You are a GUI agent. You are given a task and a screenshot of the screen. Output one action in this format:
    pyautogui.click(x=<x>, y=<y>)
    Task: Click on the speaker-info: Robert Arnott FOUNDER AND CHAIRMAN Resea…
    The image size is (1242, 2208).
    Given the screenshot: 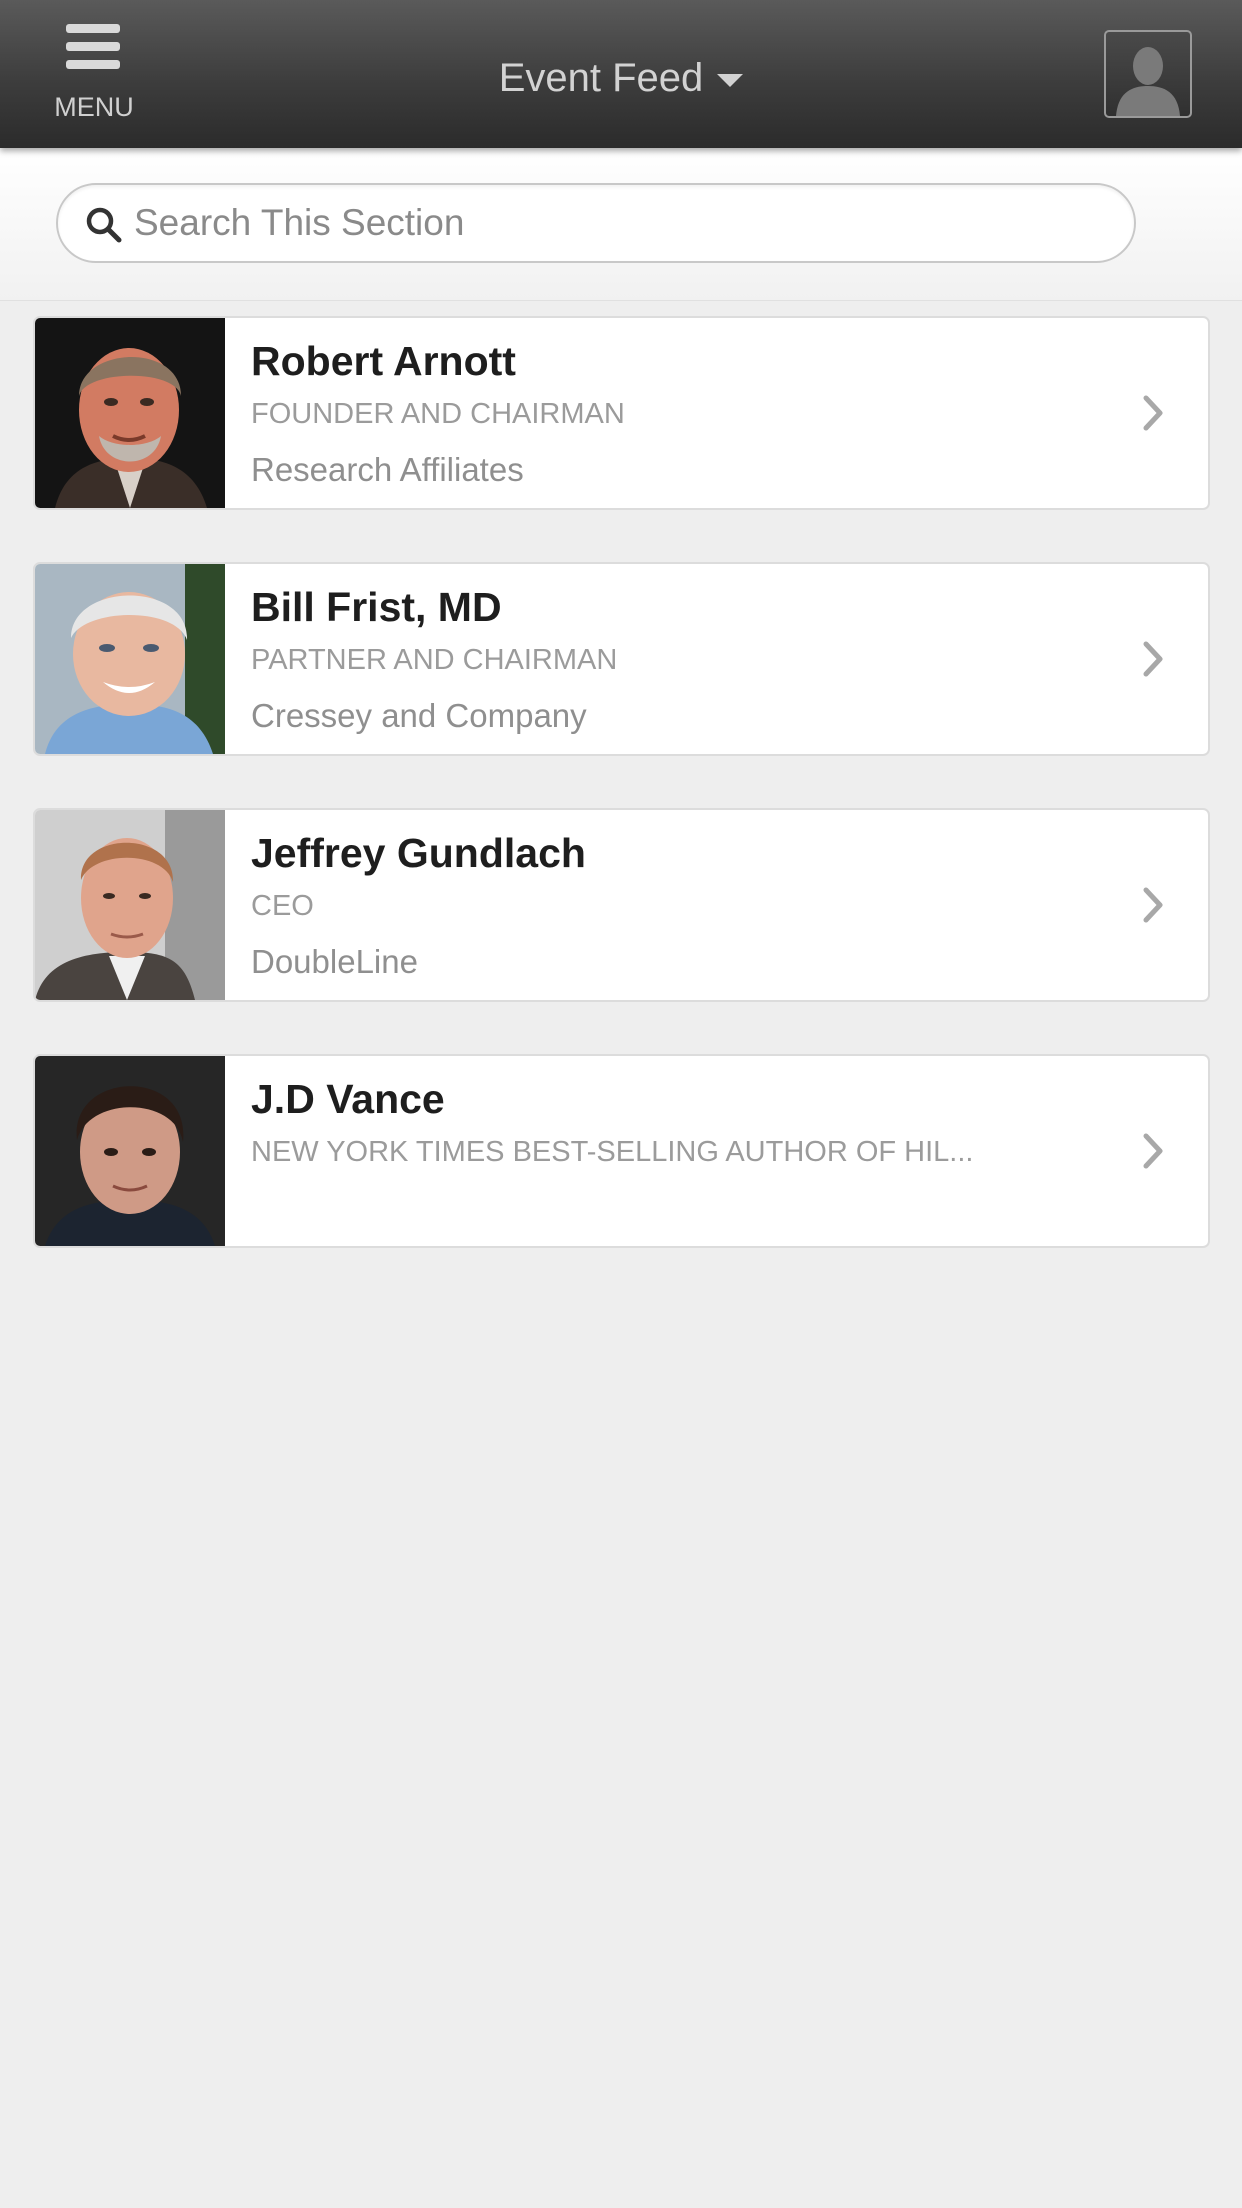 What is the action you would take?
    pyautogui.click(x=691, y=413)
    